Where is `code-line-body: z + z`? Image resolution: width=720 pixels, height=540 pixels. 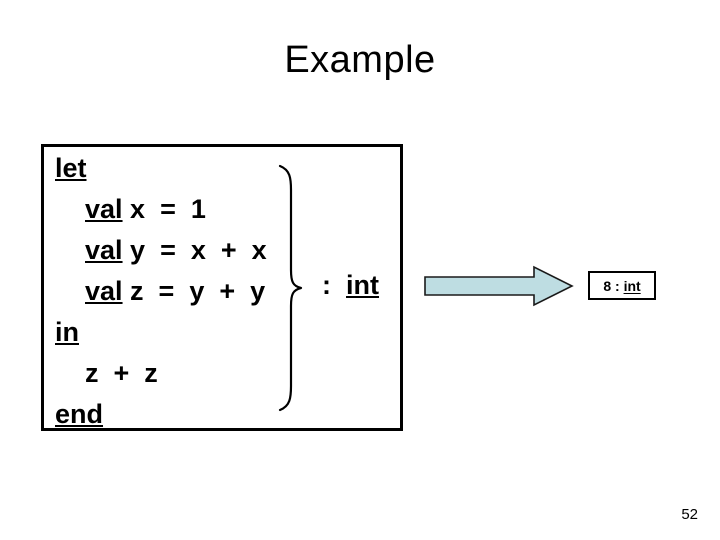 code-line-body: z + z is located at coordinates (121, 373).